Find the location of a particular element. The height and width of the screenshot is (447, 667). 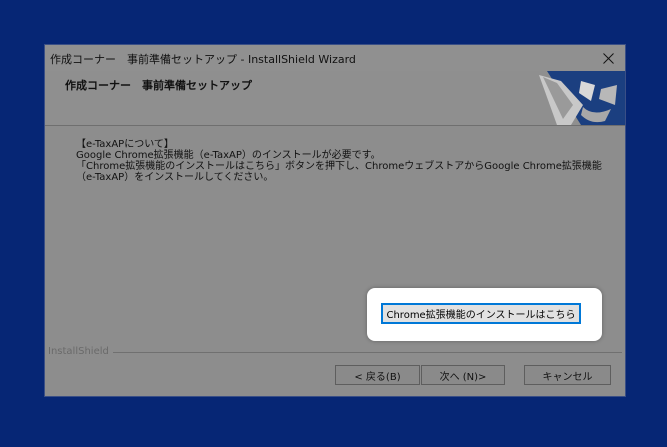

message-line: （e-TaxAP）をインストールしてください。 is located at coordinates (175, 177).